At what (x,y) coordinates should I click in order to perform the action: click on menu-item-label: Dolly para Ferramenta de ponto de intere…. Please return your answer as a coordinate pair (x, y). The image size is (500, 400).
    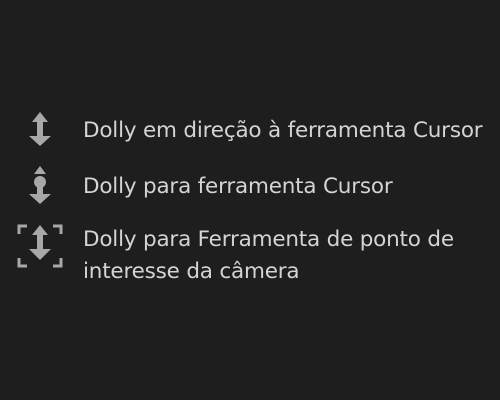
    Looking at the image, I should click on (268, 255).